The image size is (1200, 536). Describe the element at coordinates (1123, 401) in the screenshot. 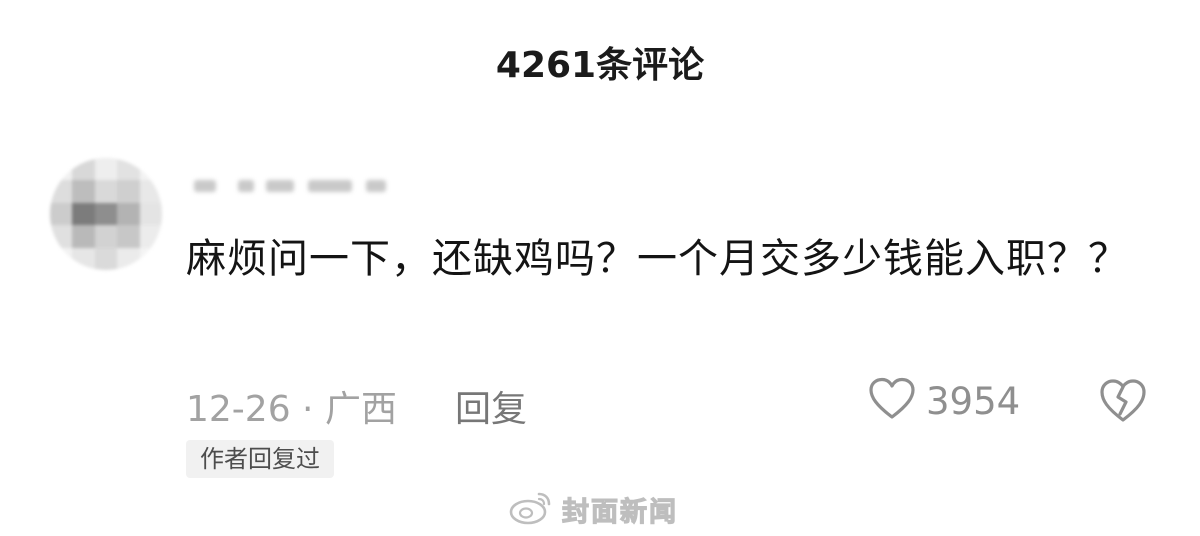

I see `dislike-button` at that location.